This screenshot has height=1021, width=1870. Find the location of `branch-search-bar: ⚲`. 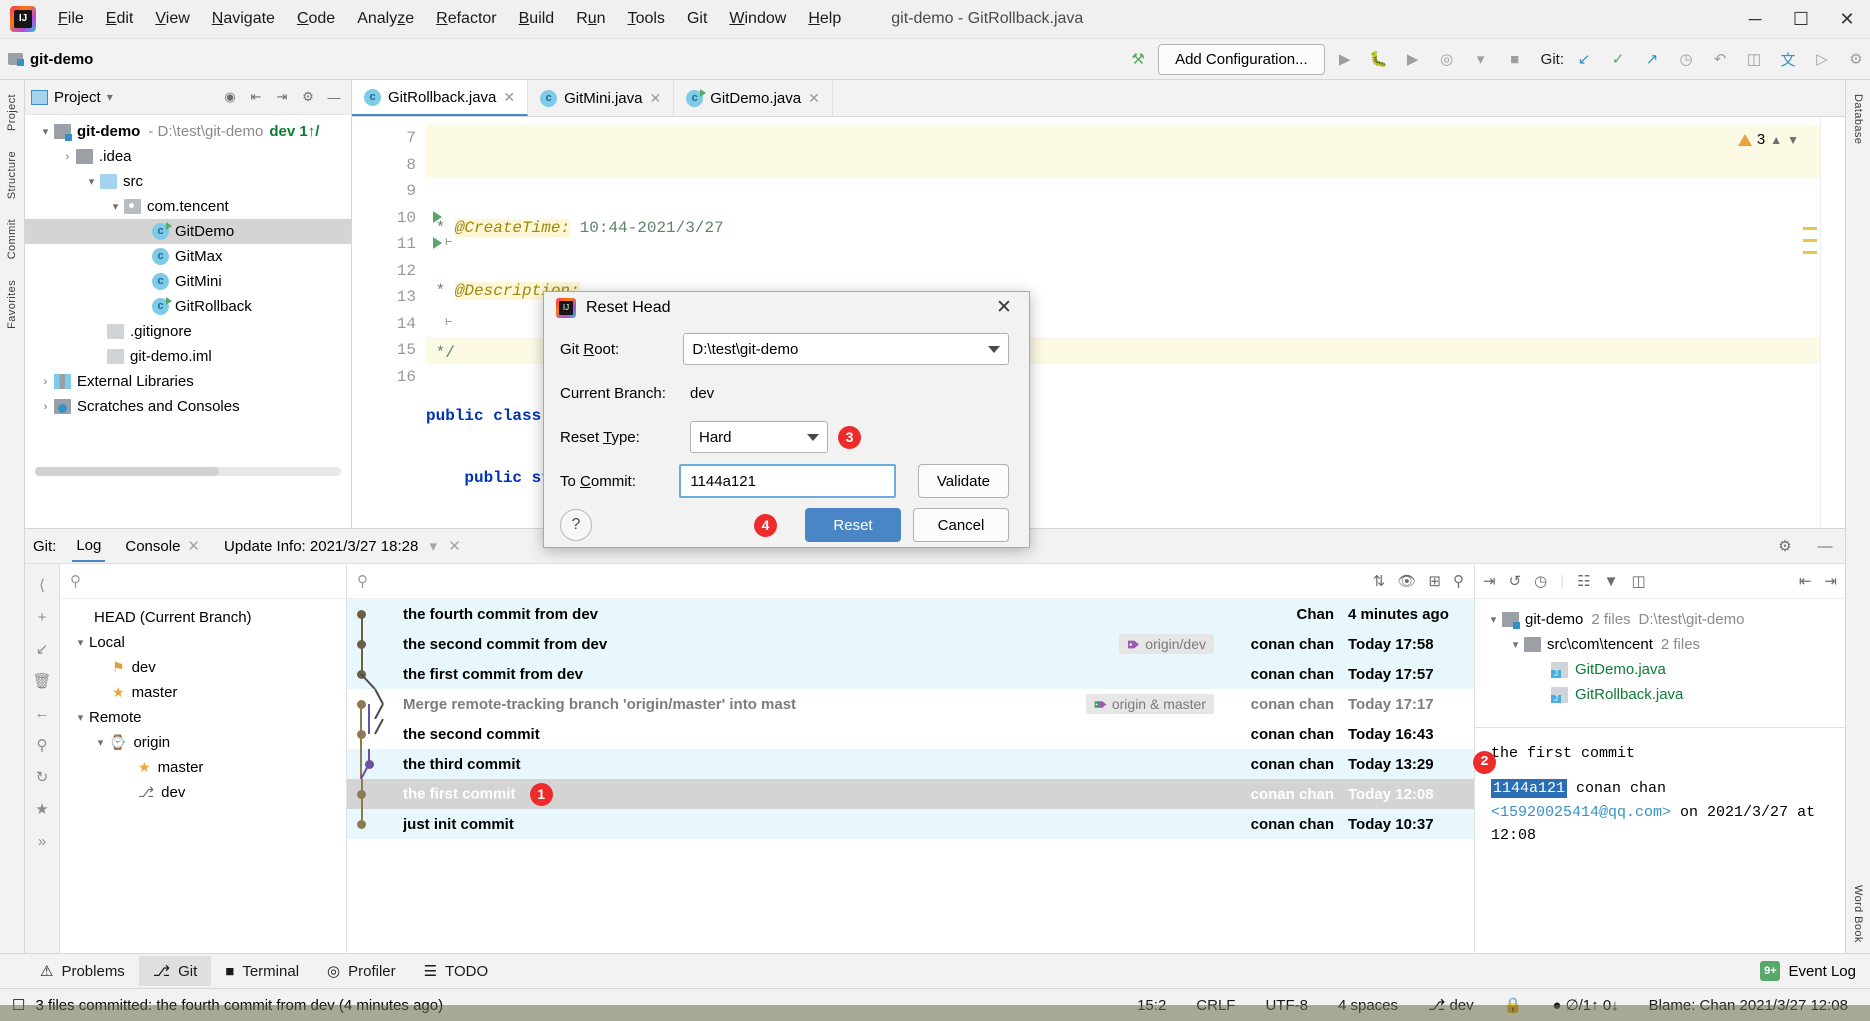

branch-search-bar: ⚲ is located at coordinates (203, 581).